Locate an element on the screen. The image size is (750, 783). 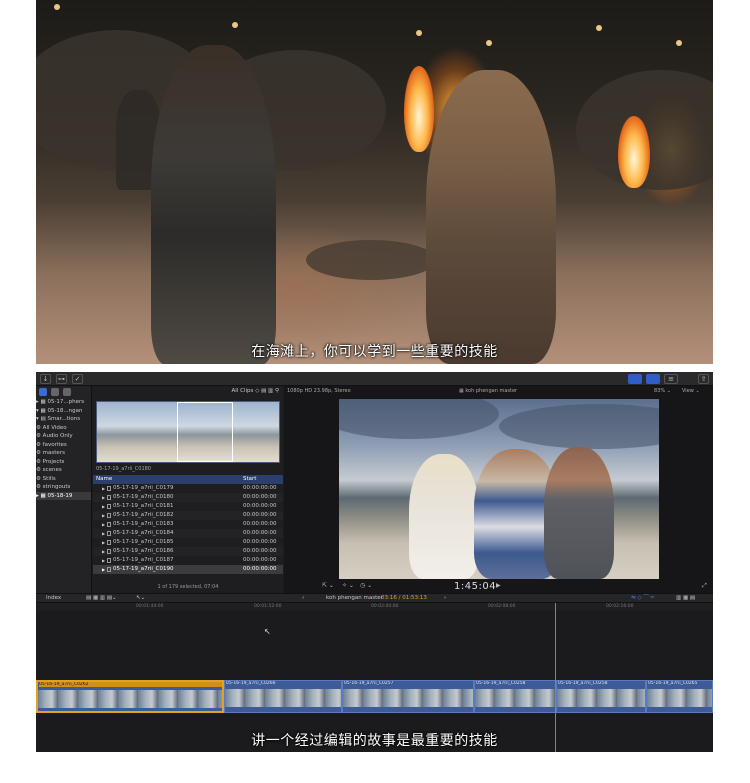
clip-filmstrip is located at coordinates (188, 432).